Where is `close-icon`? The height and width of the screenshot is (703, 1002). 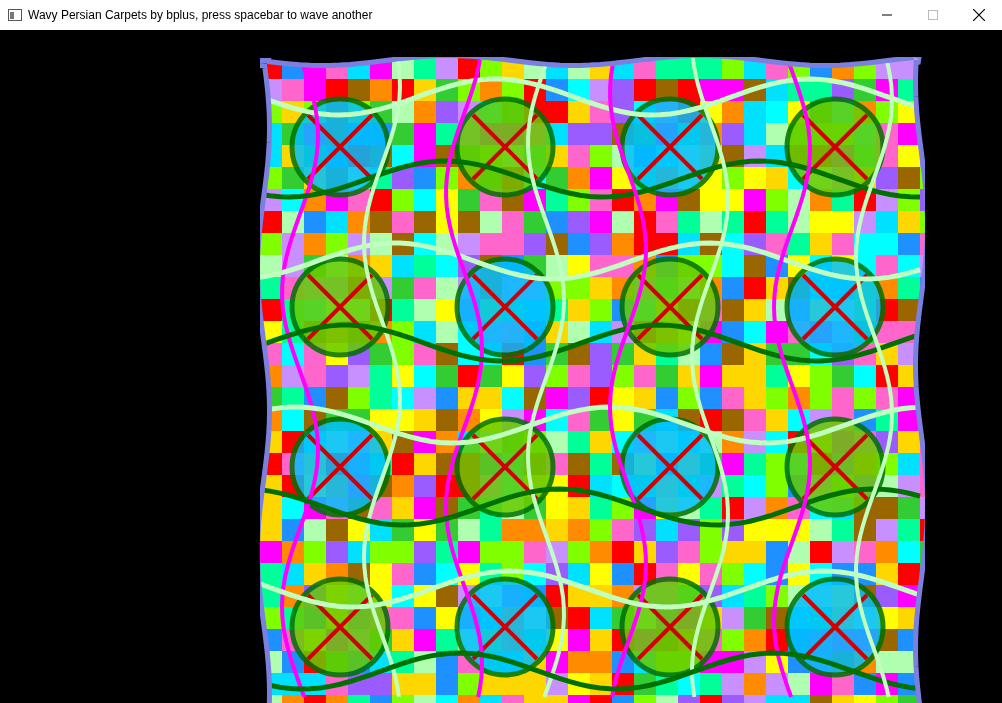
close-icon is located at coordinates (979, 15).